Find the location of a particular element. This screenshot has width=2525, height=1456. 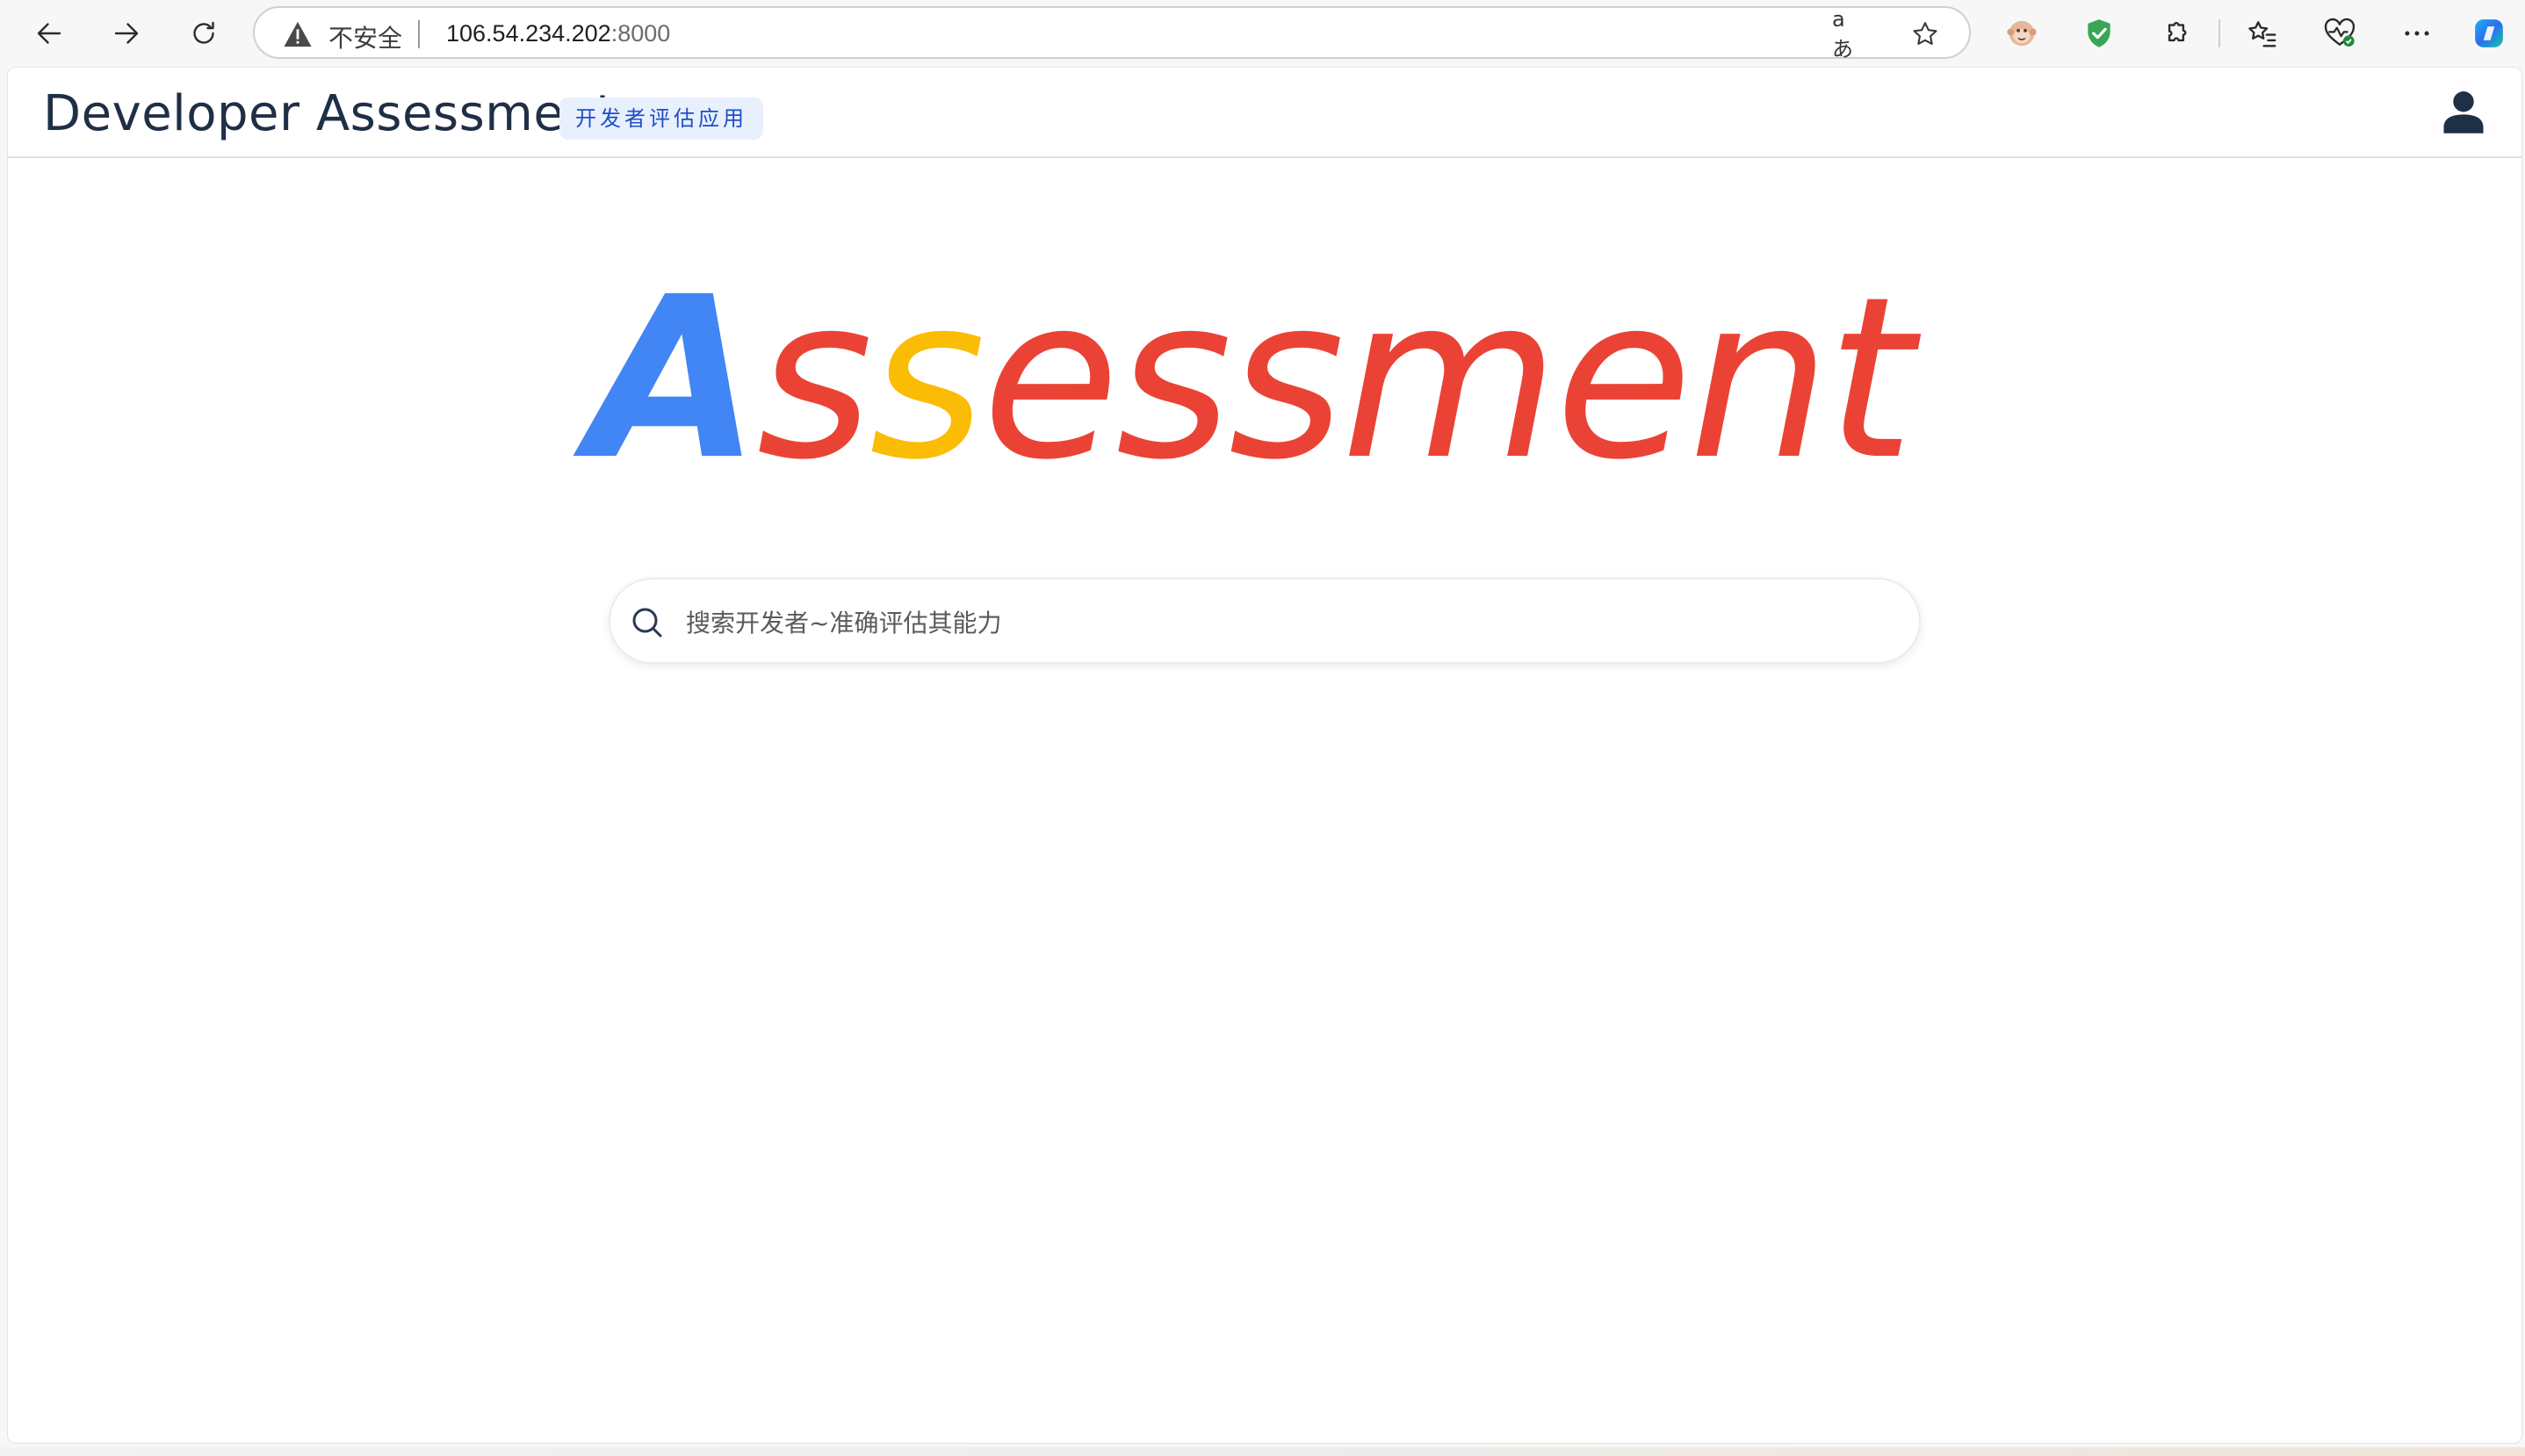

arrow-right-icon is located at coordinates (126, 33).